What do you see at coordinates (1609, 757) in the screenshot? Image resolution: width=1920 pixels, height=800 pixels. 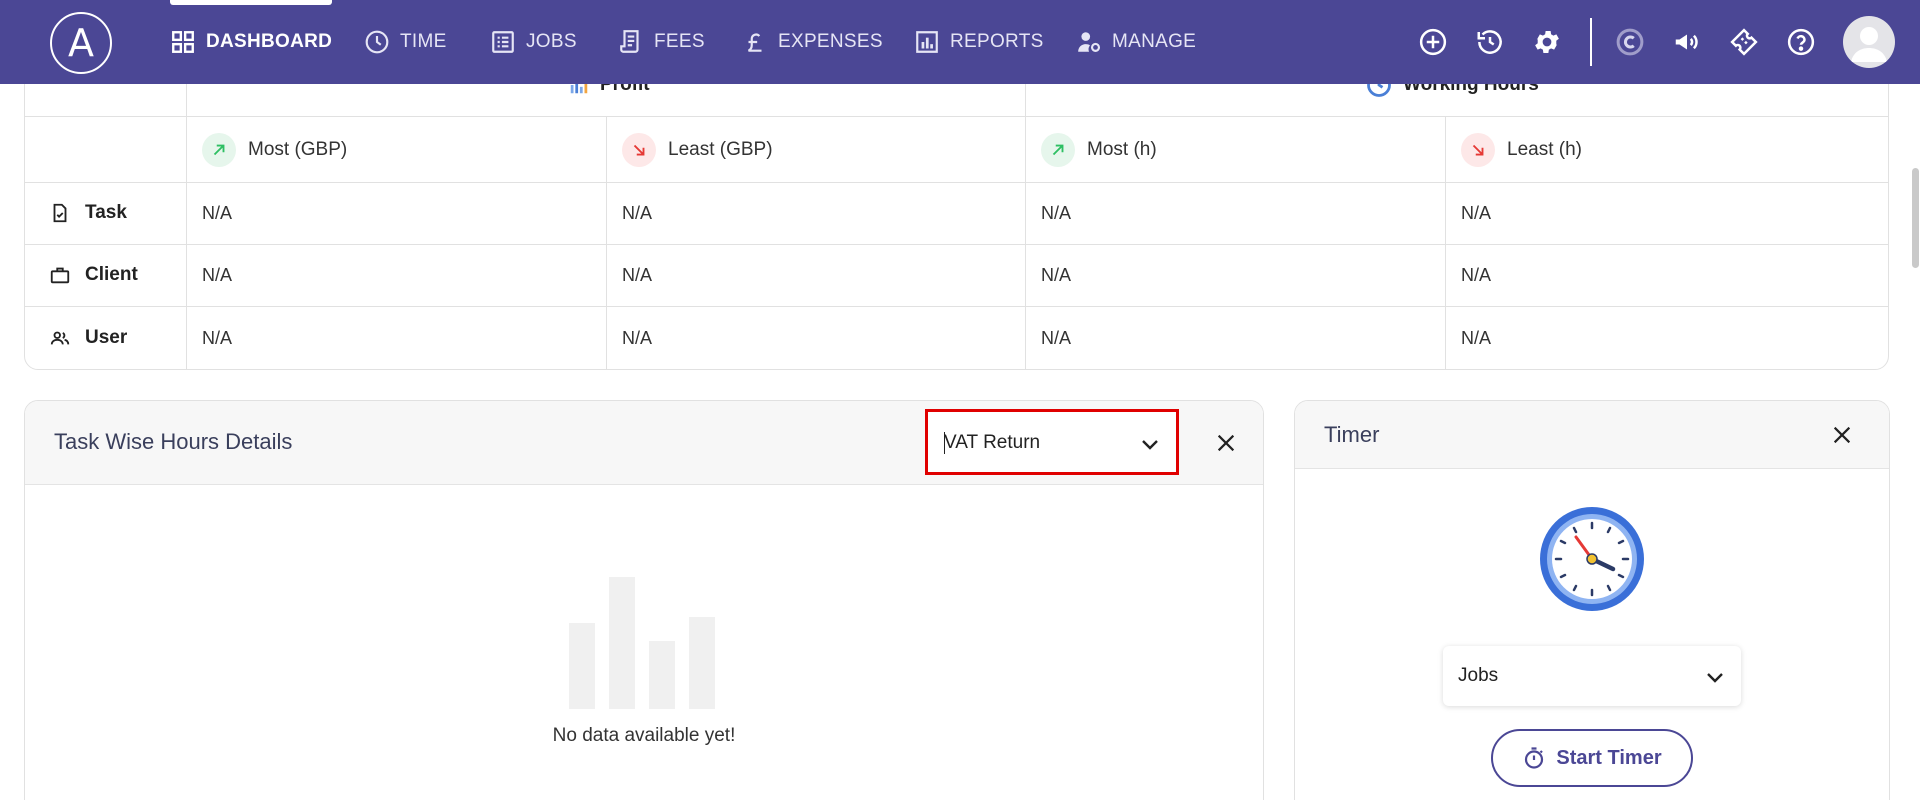 I see `start-timer-label: Start Timer` at bounding box center [1609, 757].